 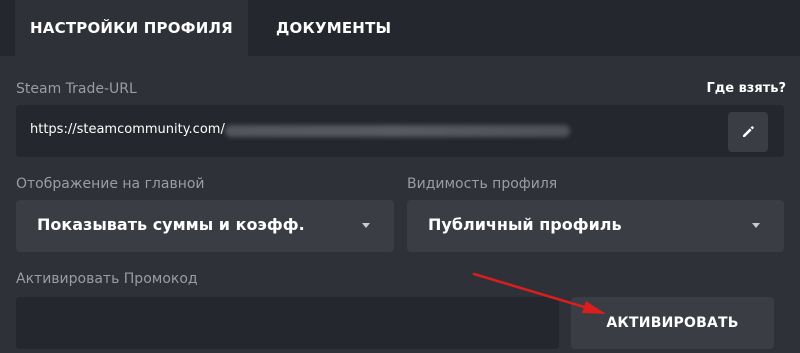 I want to click on display-select-value: Показывать суммы и коэфф., so click(x=171, y=224).